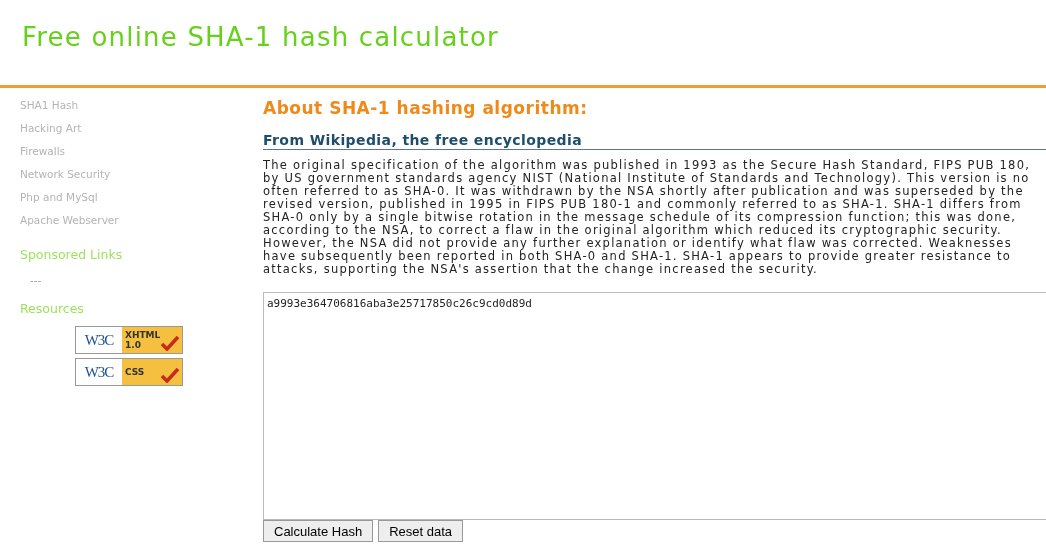 This screenshot has height=555, width=1046. I want to click on sidebar-link: SHA1 Hash, so click(131, 105).